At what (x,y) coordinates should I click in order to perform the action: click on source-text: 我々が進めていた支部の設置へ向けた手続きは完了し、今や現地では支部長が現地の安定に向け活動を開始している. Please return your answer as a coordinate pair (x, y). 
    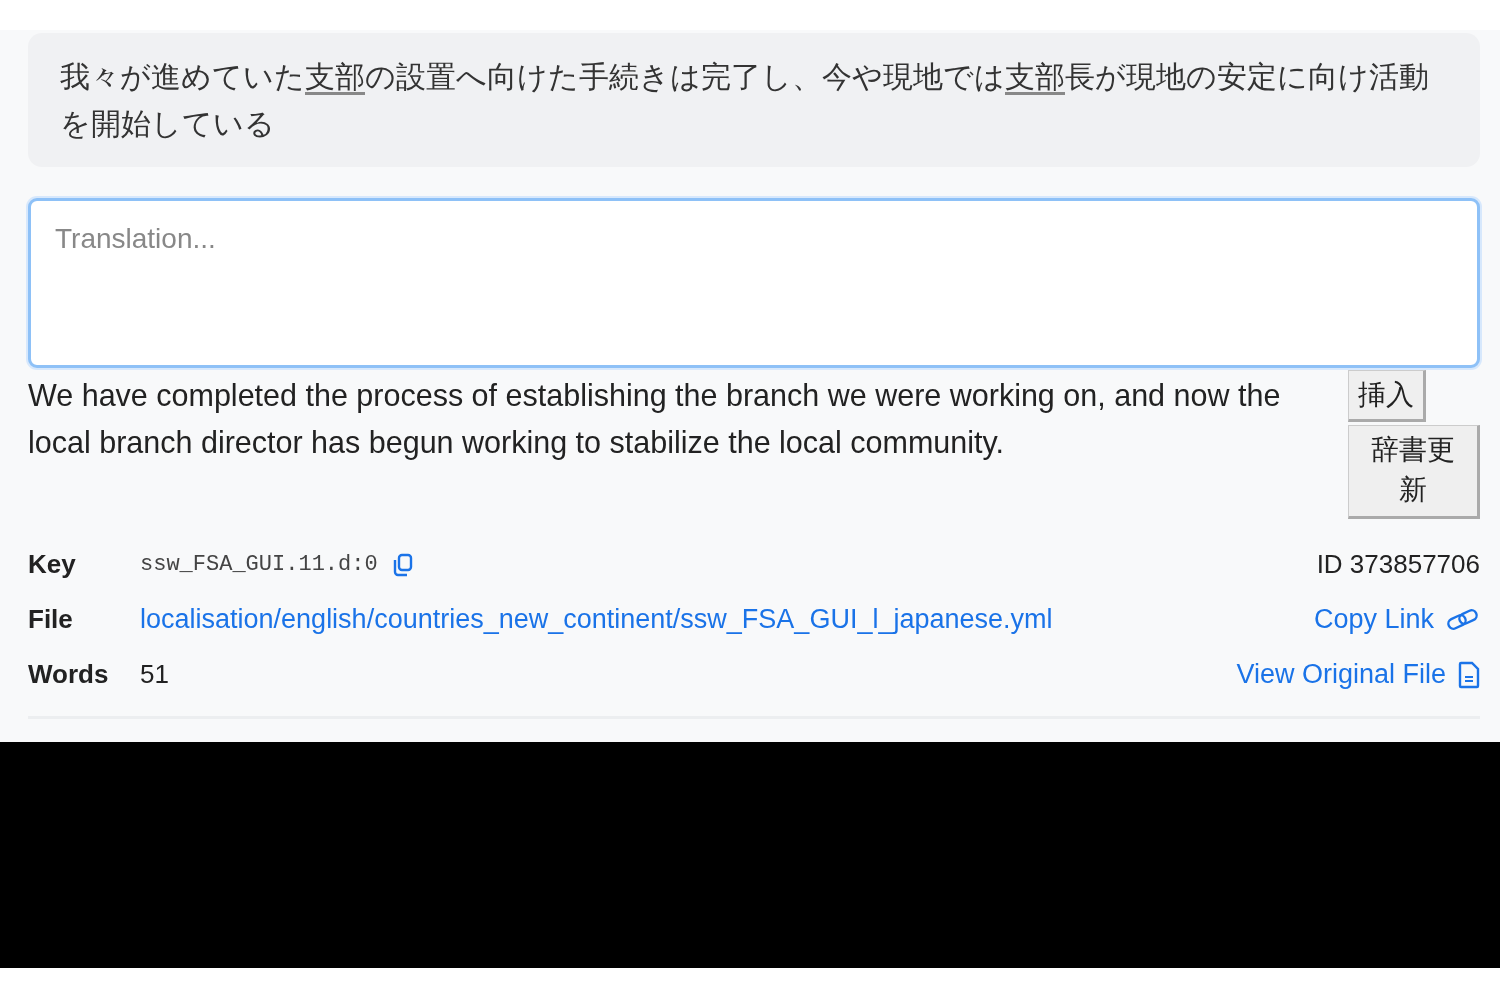
    Looking at the image, I should click on (745, 100).